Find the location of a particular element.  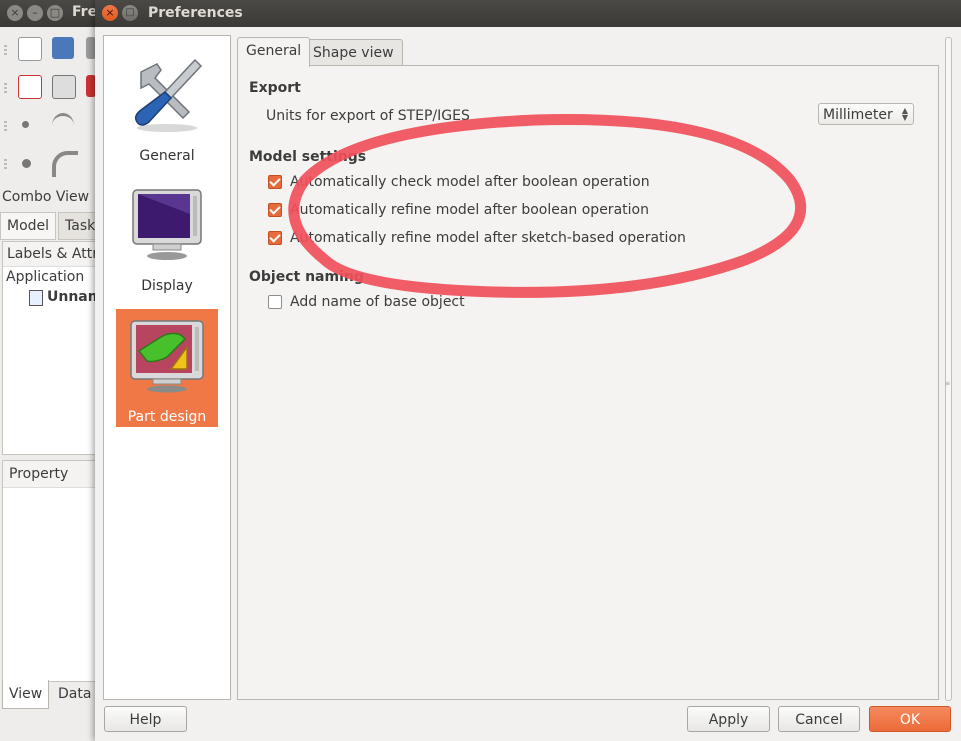

units-select: Millimeter ▲ ▼ is located at coordinates (866, 114).